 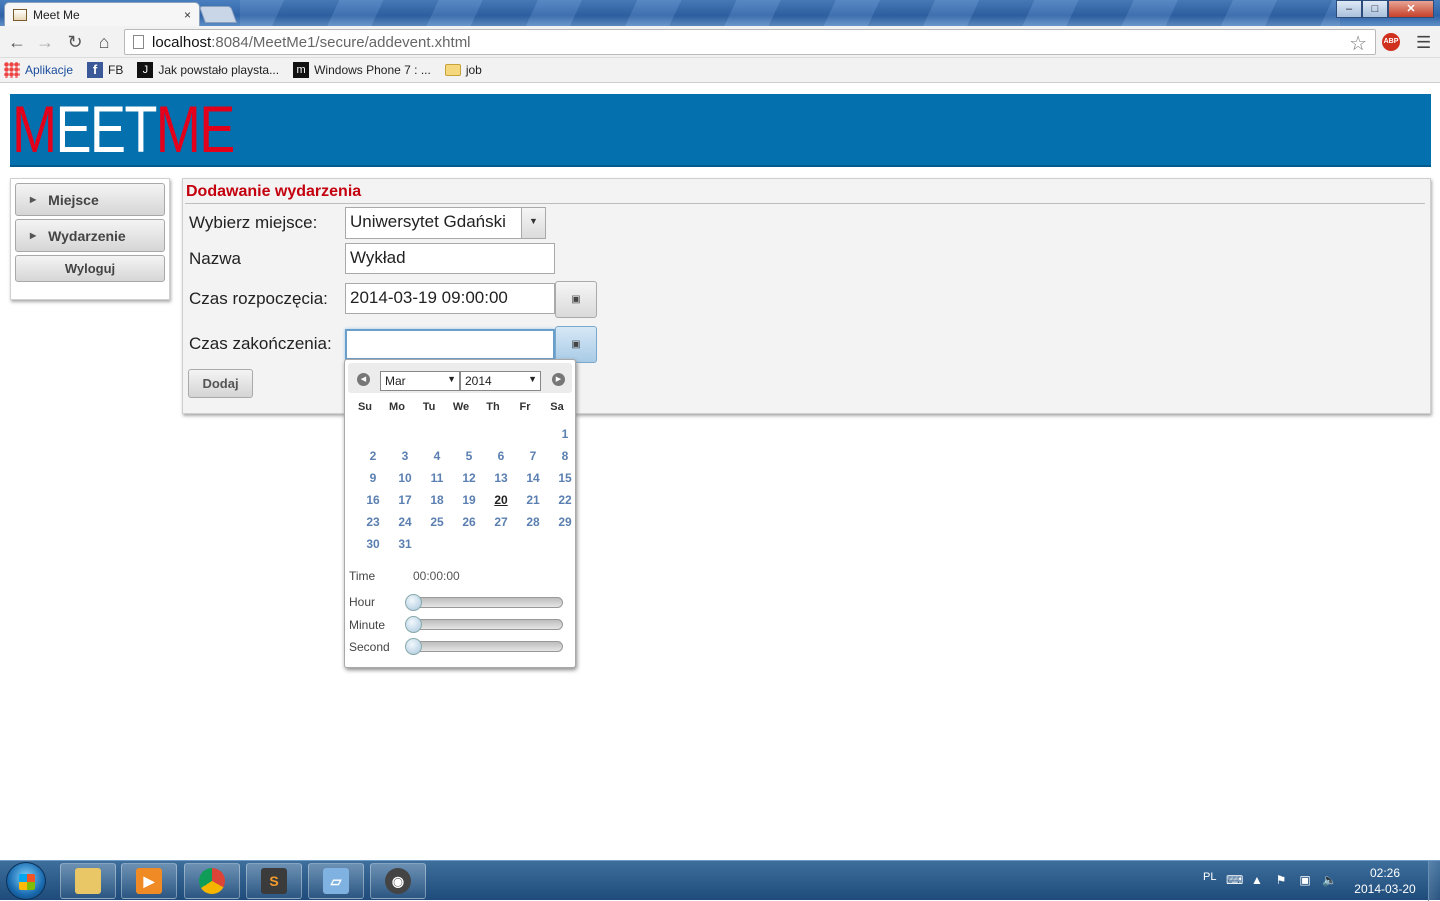 What do you see at coordinates (445, 223) in the screenshot?
I see `place-select: Uniwersytet Gdański ▼` at bounding box center [445, 223].